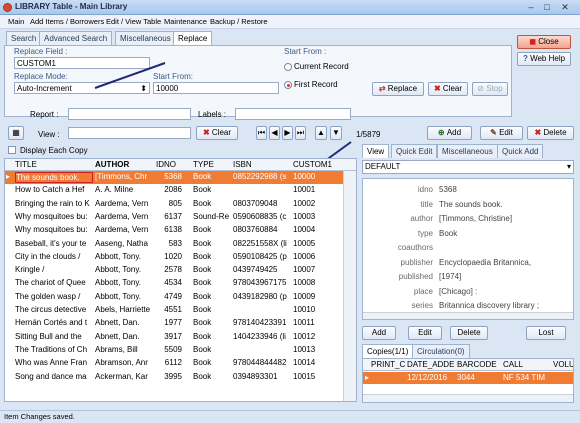  What do you see at coordinates (548, 41) in the screenshot?
I see `close-label: Close` at bounding box center [548, 41].